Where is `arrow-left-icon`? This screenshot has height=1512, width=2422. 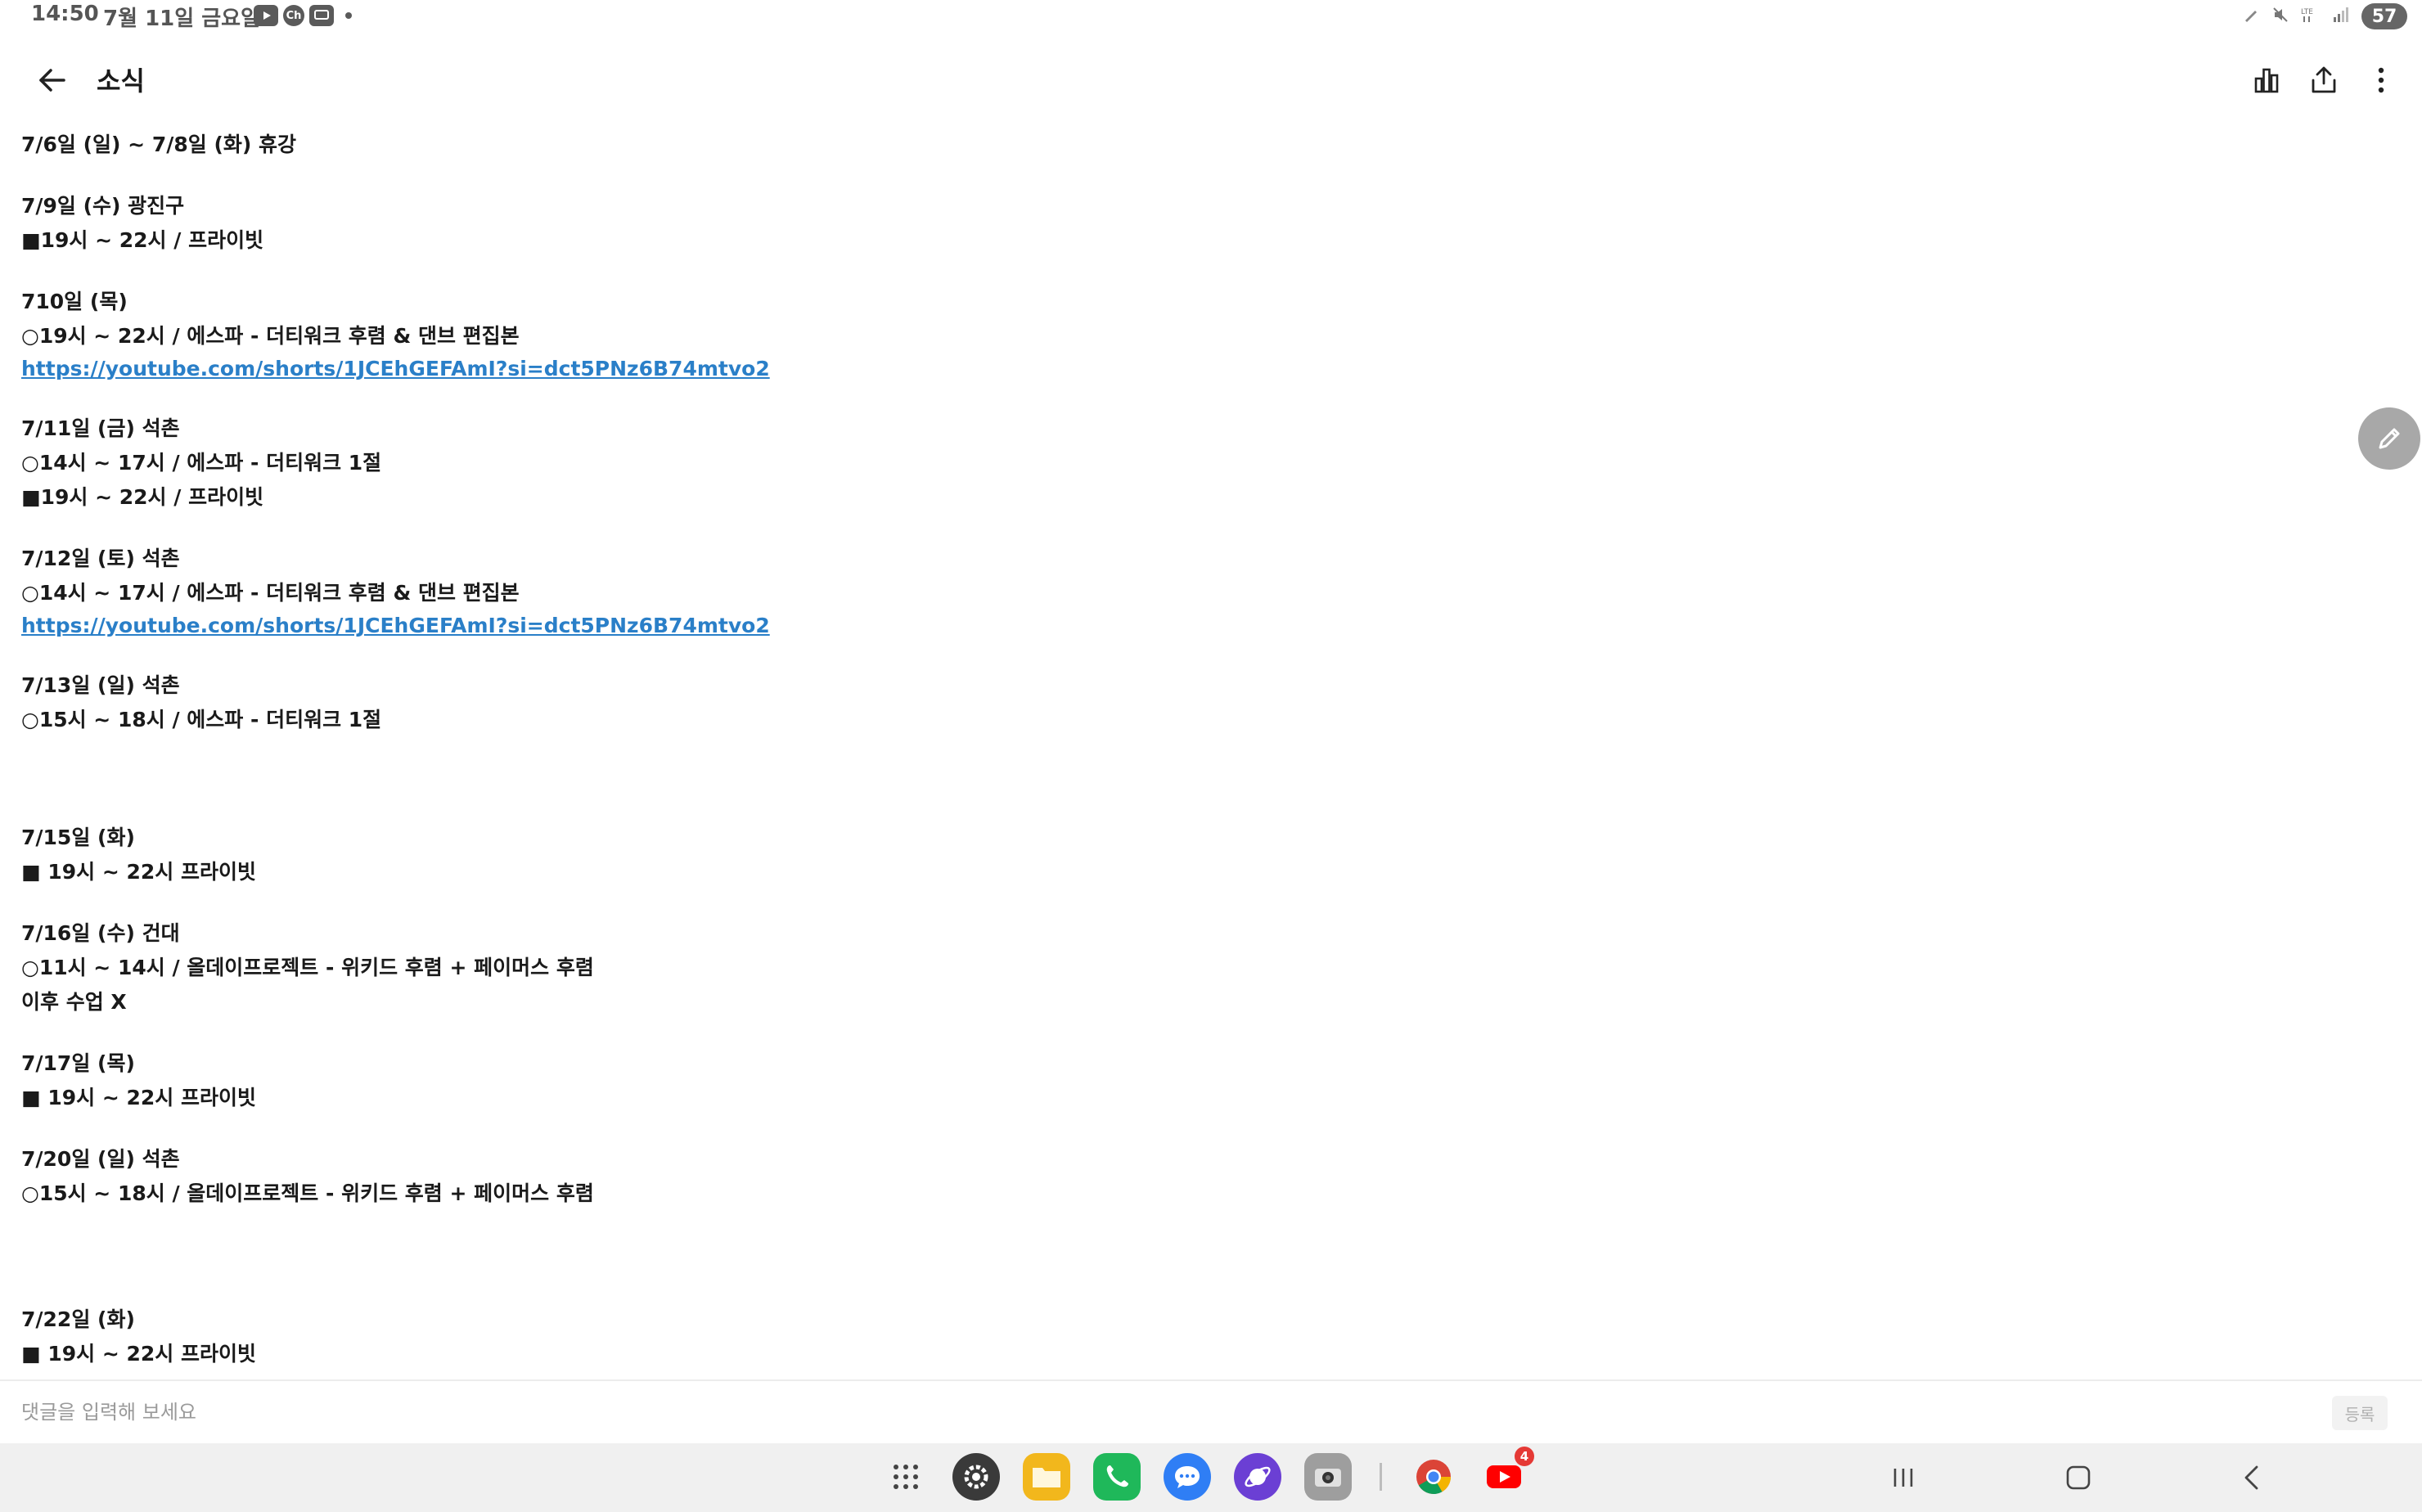 arrow-left-icon is located at coordinates (52, 81).